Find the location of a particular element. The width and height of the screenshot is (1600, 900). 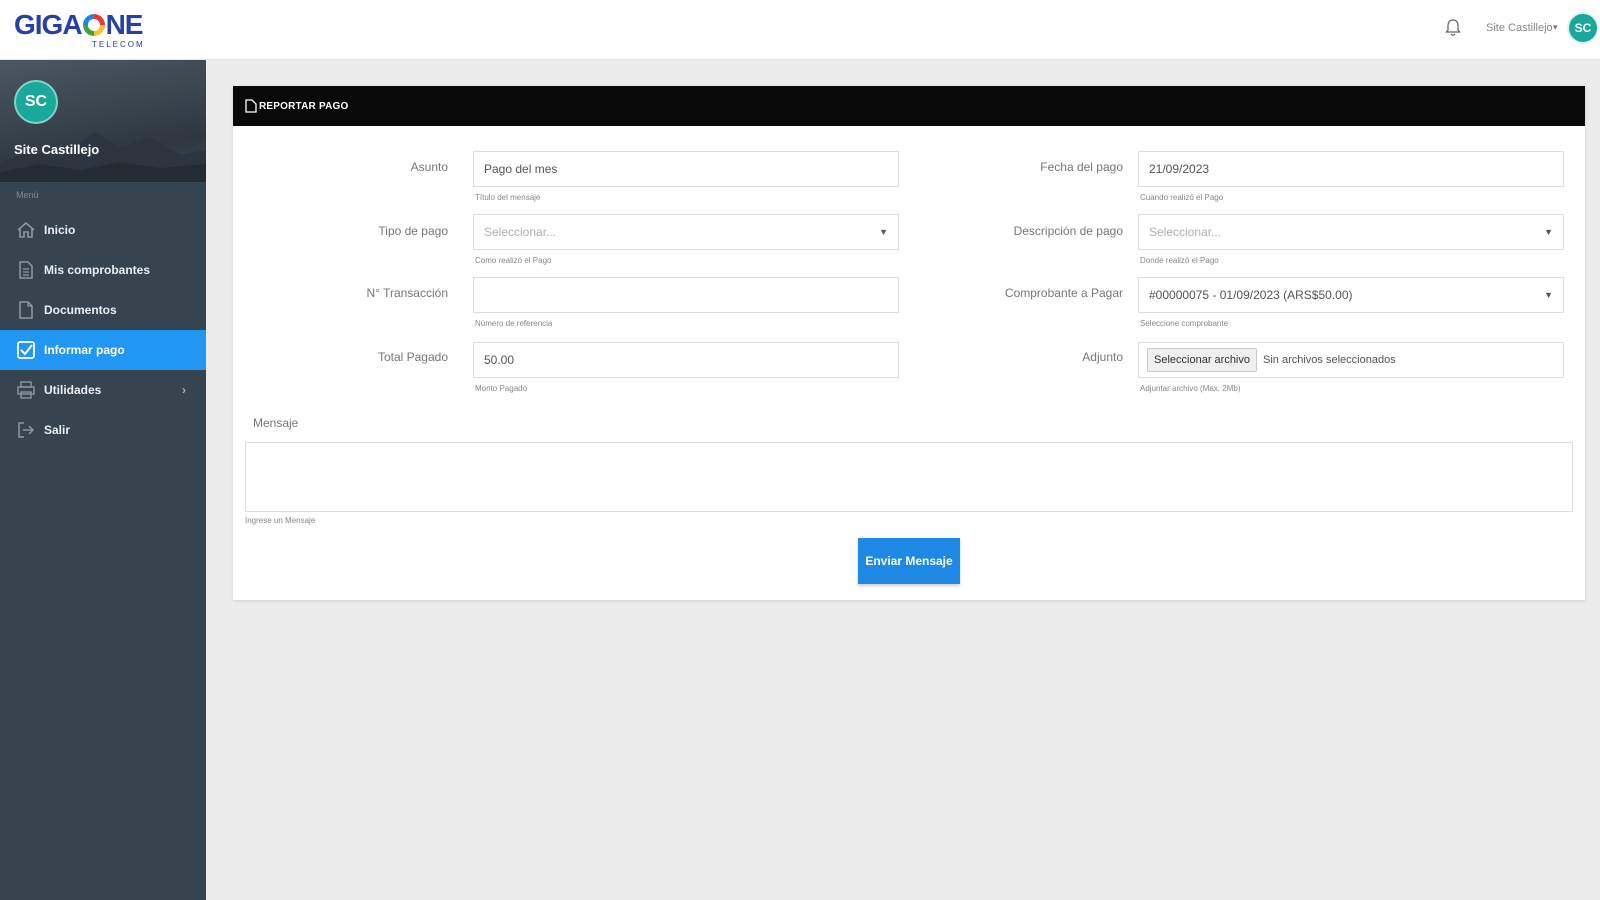

sidebar-item-informar-pago: Informar pago is located at coordinates (103, 350).